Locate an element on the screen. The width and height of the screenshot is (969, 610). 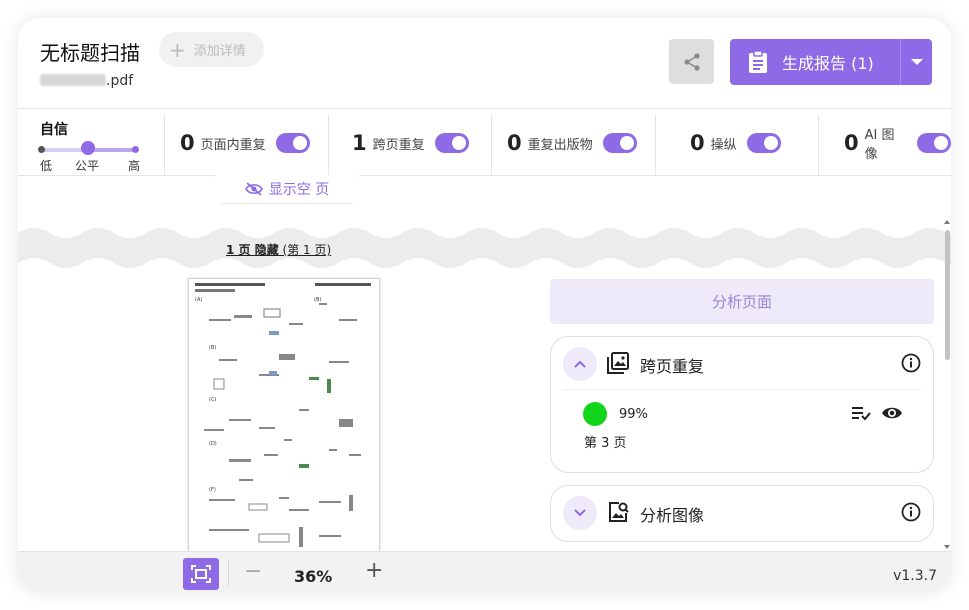
add-details-button: + 添加详情 is located at coordinates (211, 49).